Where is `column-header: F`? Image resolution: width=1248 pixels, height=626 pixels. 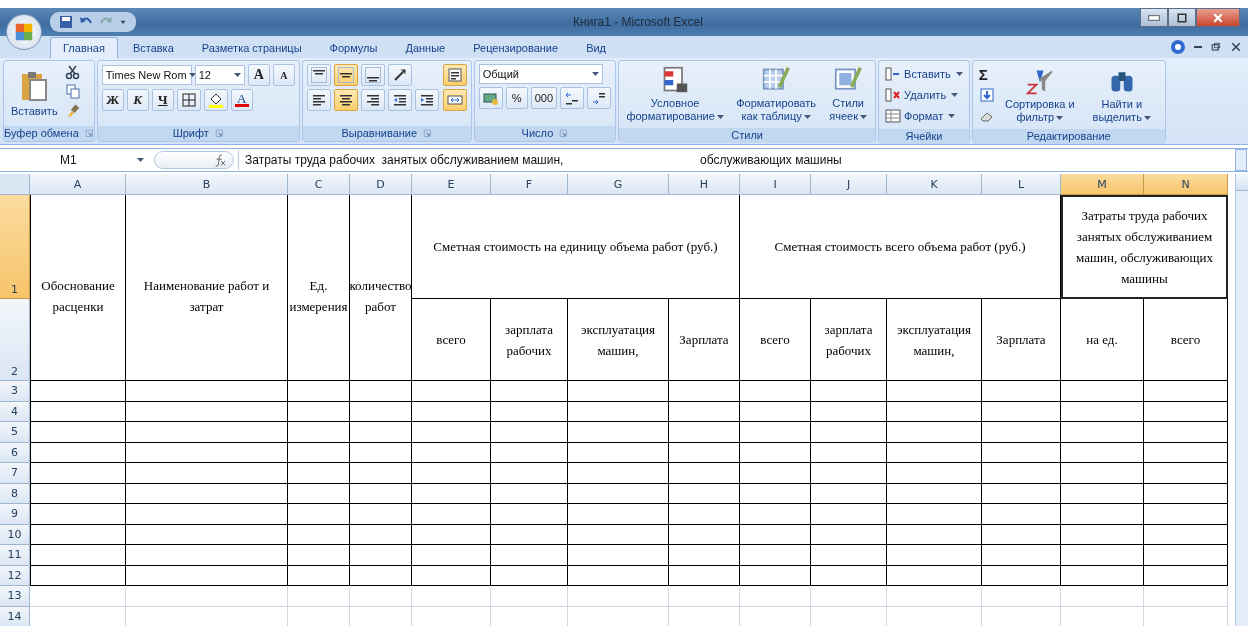 column-header: F is located at coordinates (529, 184).